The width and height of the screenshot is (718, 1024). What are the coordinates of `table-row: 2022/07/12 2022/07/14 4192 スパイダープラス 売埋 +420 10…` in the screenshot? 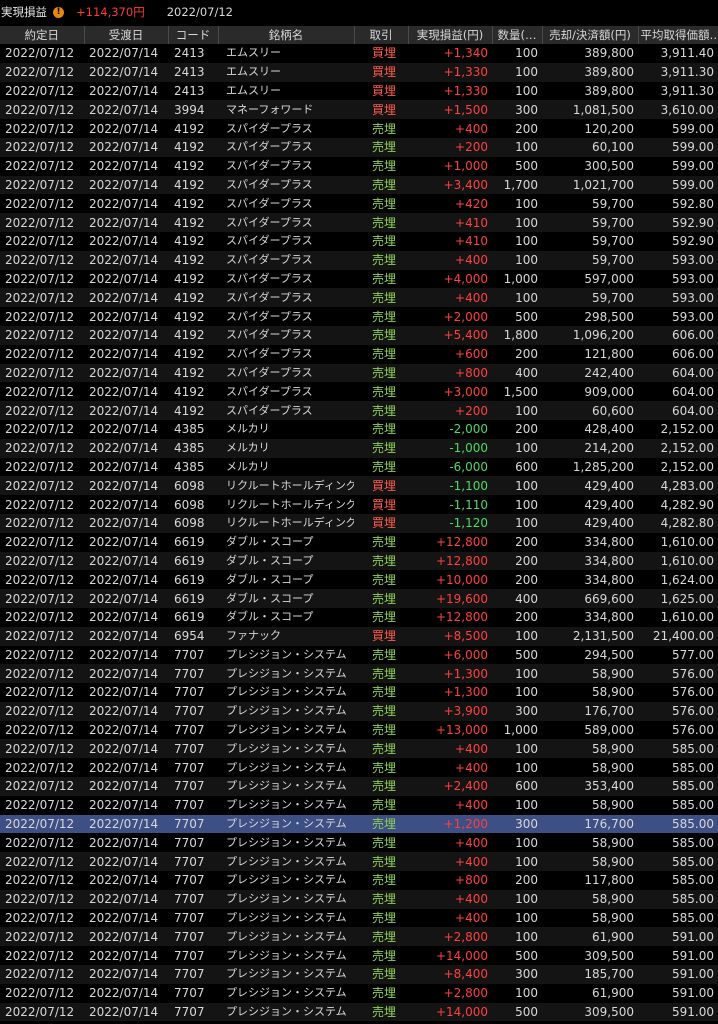 It's located at (359, 204).